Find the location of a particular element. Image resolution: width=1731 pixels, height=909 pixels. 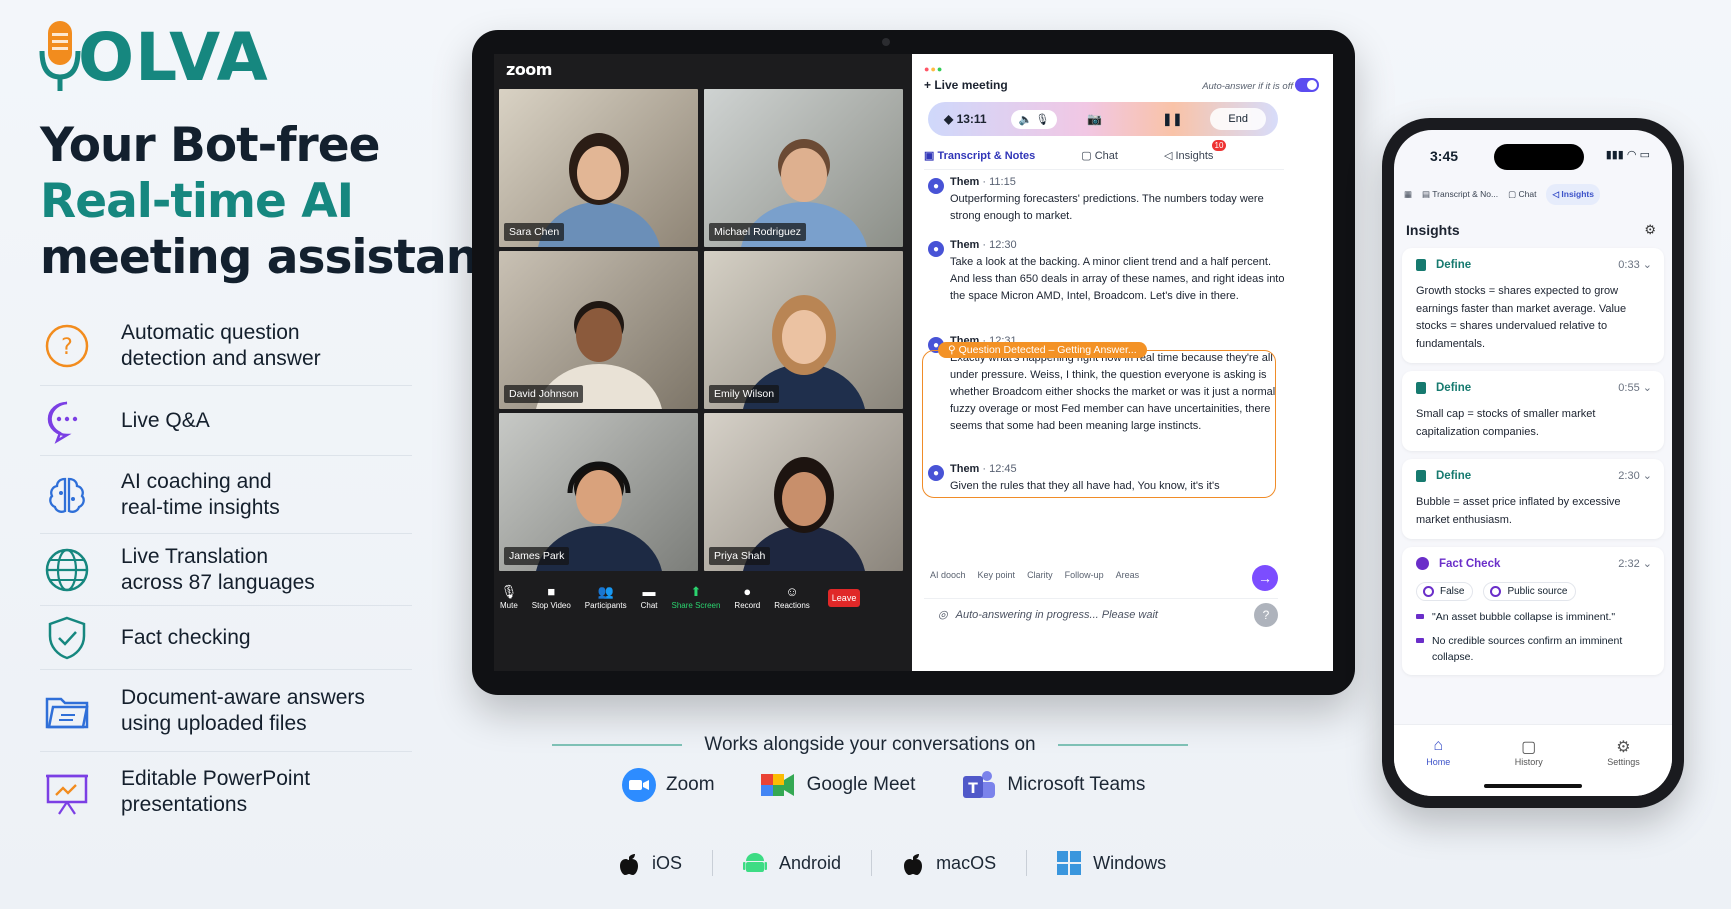

settings-gear-icon: ⚙ is located at coordinates (1650, 230).